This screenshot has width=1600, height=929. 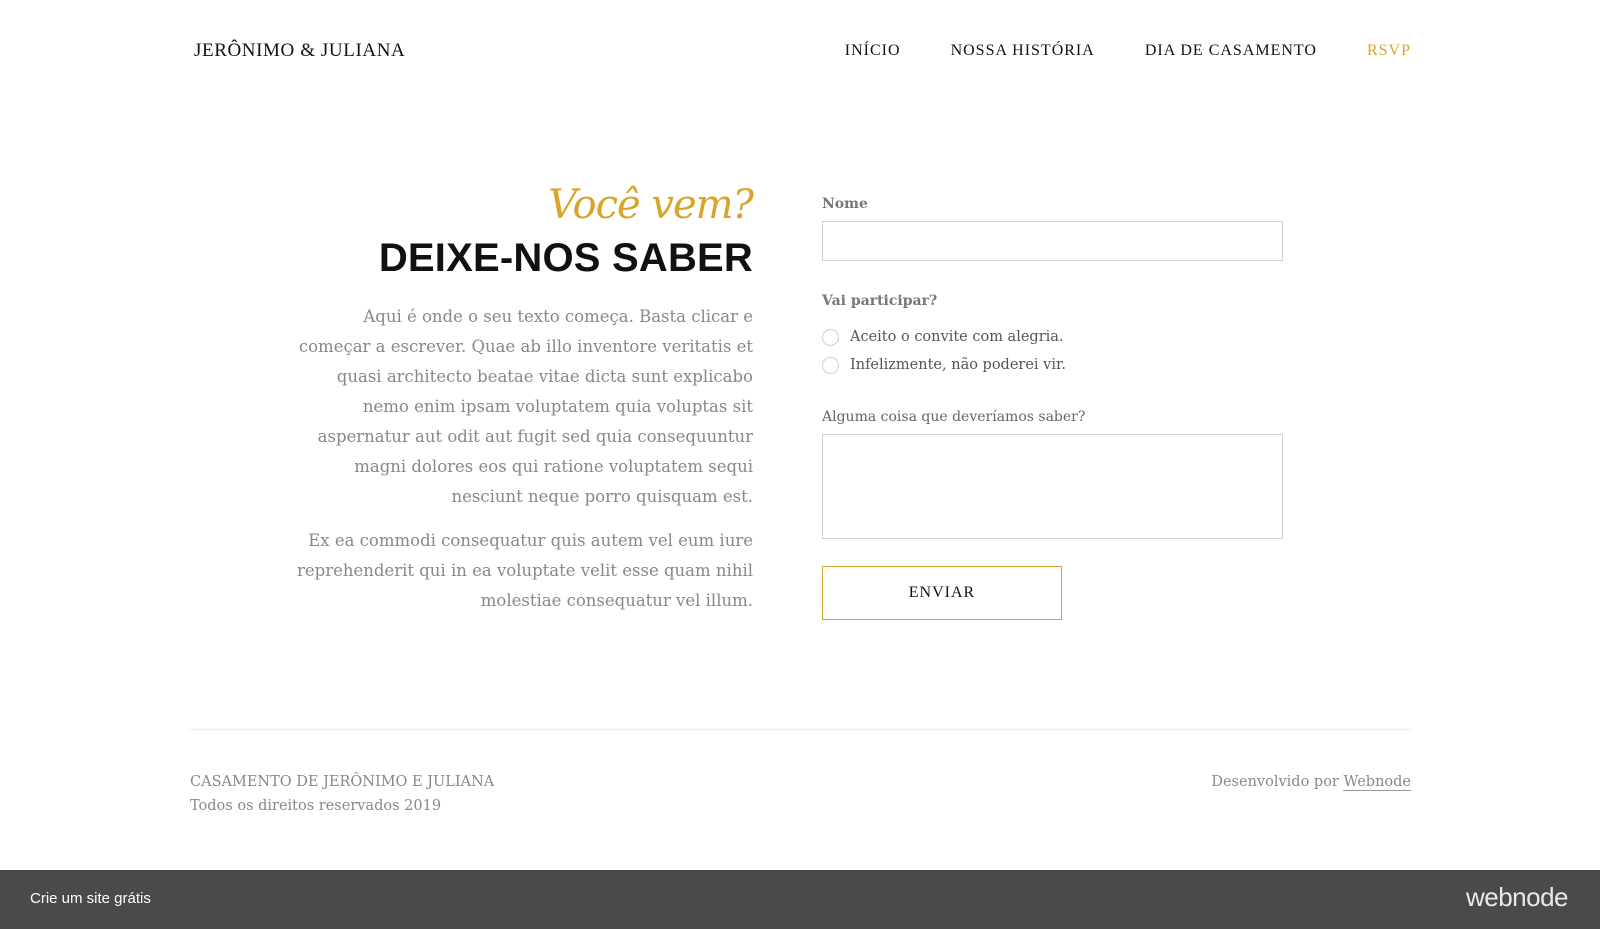 I want to click on script-title: Você vem?, so click(x=651, y=205).